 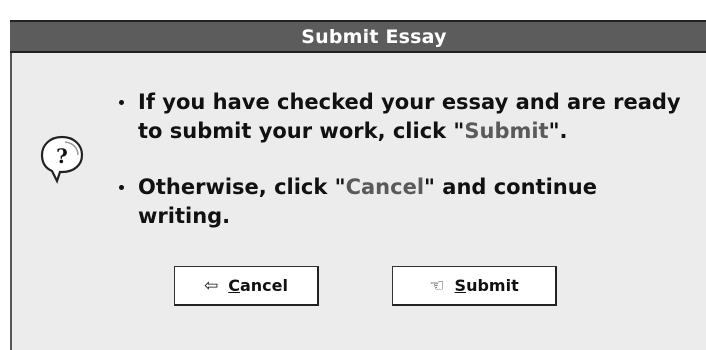 I want to click on submit-mnemonic: S, so click(x=460, y=285).